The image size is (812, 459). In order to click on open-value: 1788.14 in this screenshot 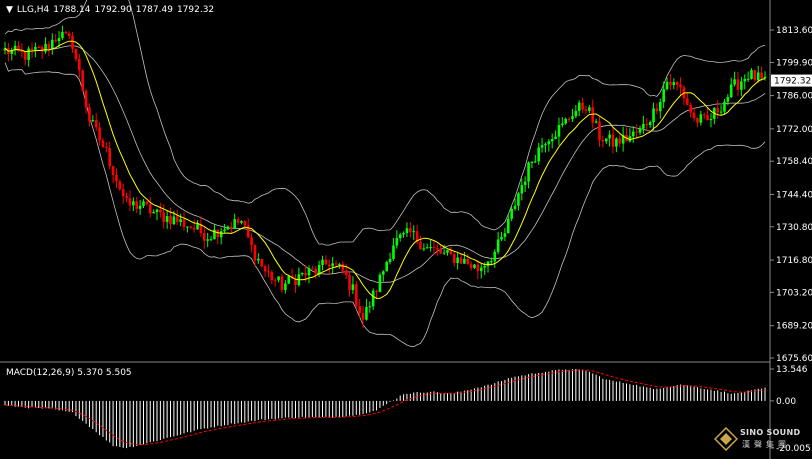, I will do `click(72, 10)`.